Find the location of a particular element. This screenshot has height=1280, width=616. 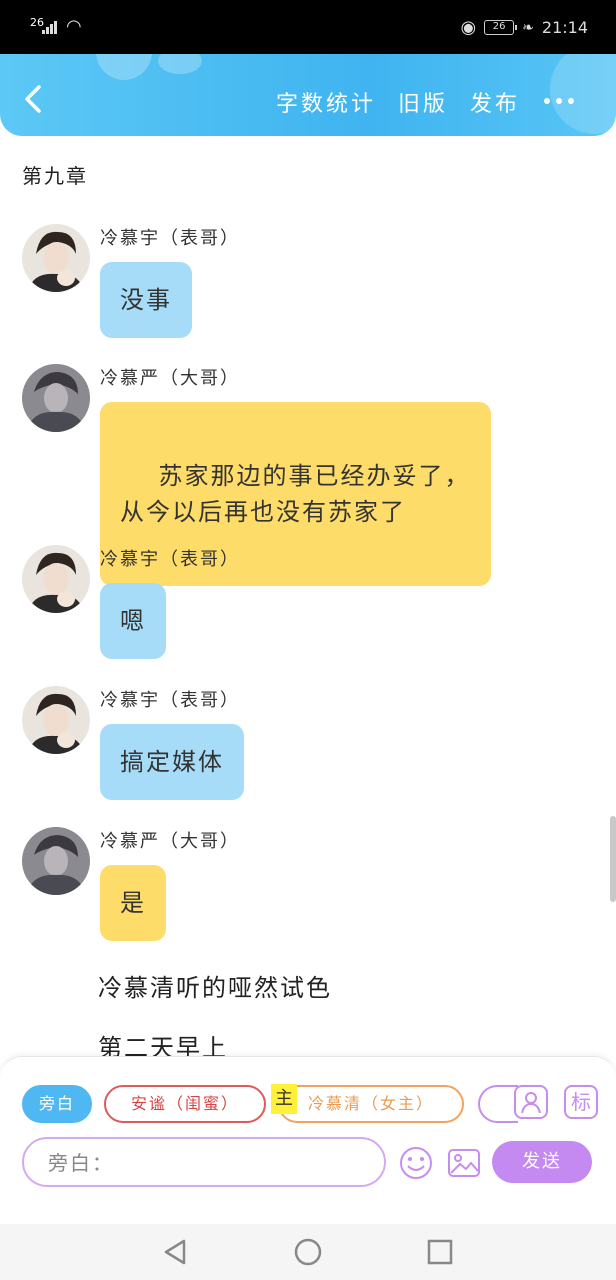

more-options-icon is located at coordinates (559, 101).